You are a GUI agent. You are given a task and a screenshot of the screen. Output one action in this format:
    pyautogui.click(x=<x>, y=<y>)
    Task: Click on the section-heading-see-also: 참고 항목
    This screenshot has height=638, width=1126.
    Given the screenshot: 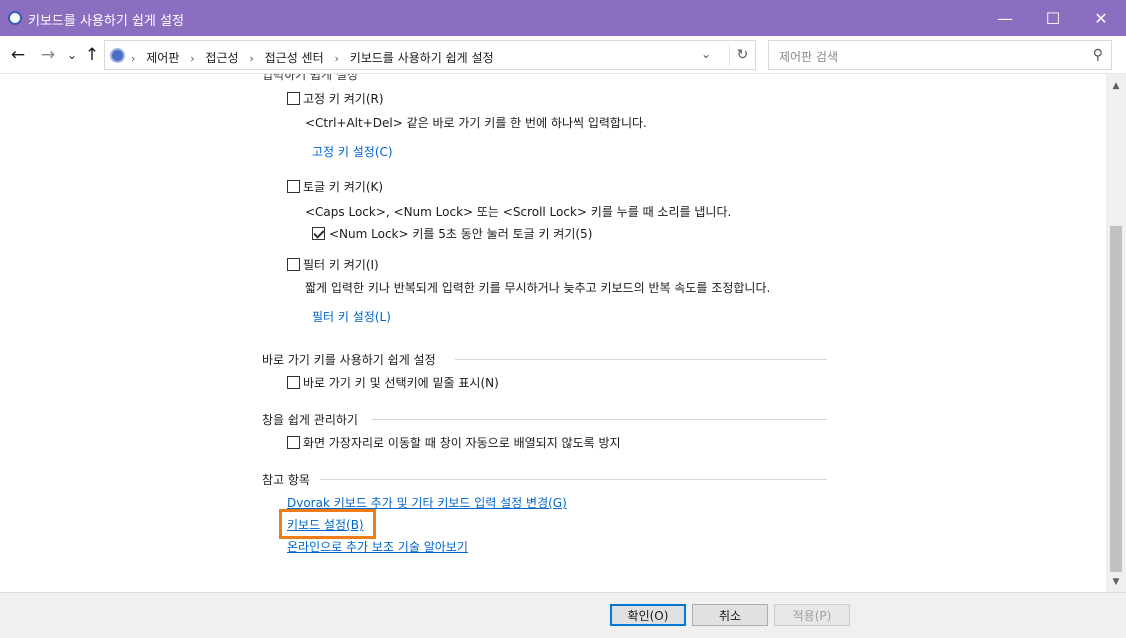 What is the action you would take?
    pyautogui.click(x=286, y=480)
    